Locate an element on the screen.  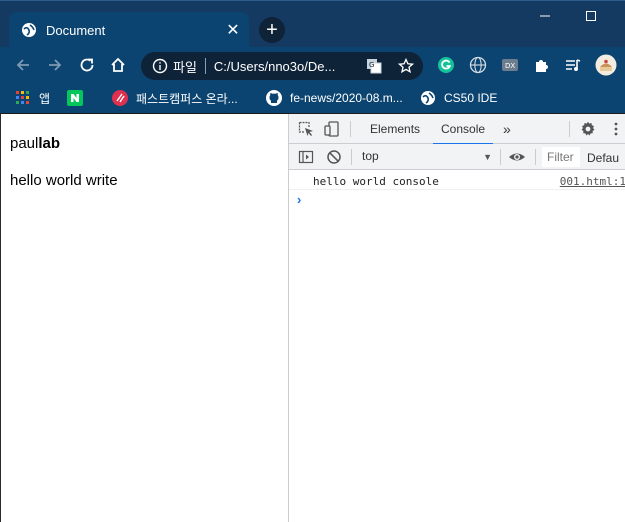
svg-text: G is located at coordinates (371, 65).